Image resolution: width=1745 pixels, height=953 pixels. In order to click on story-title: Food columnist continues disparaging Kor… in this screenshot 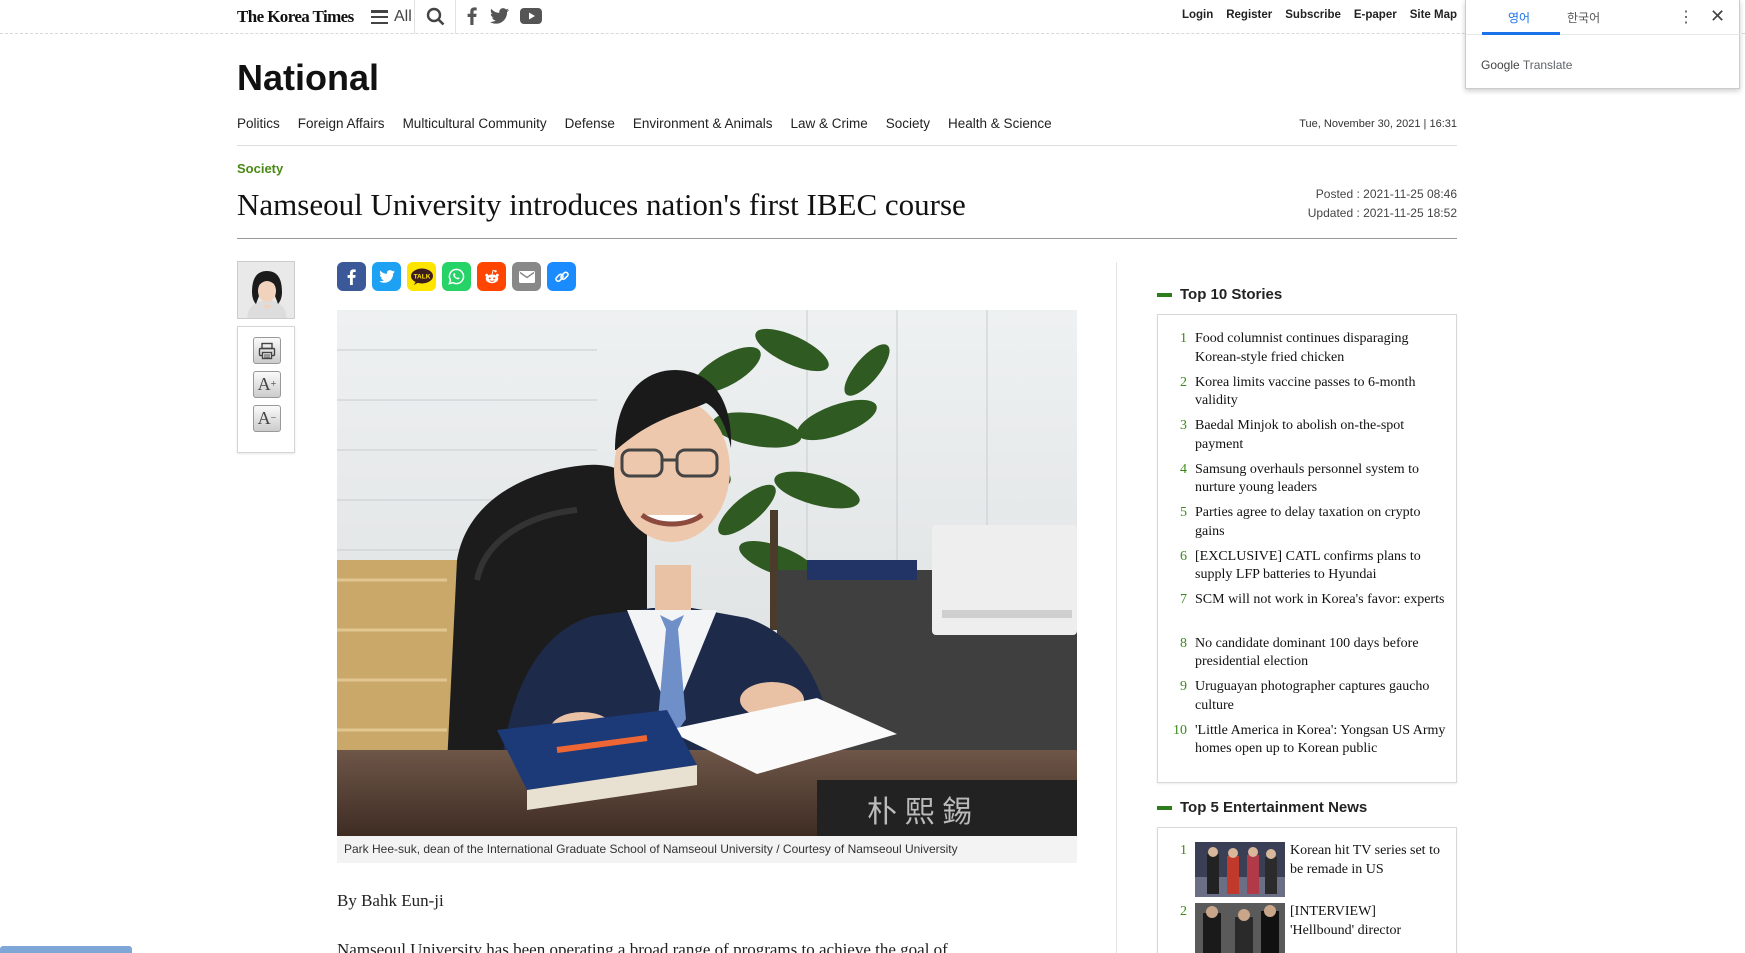, I will do `click(1302, 348)`.